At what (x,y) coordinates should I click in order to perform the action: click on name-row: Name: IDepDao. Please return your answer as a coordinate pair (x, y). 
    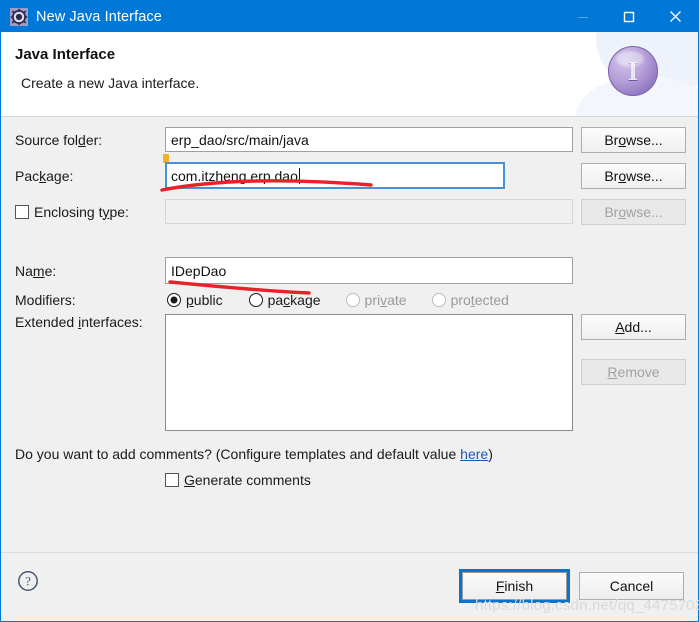
    Looking at the image, I should click on (349, 270).